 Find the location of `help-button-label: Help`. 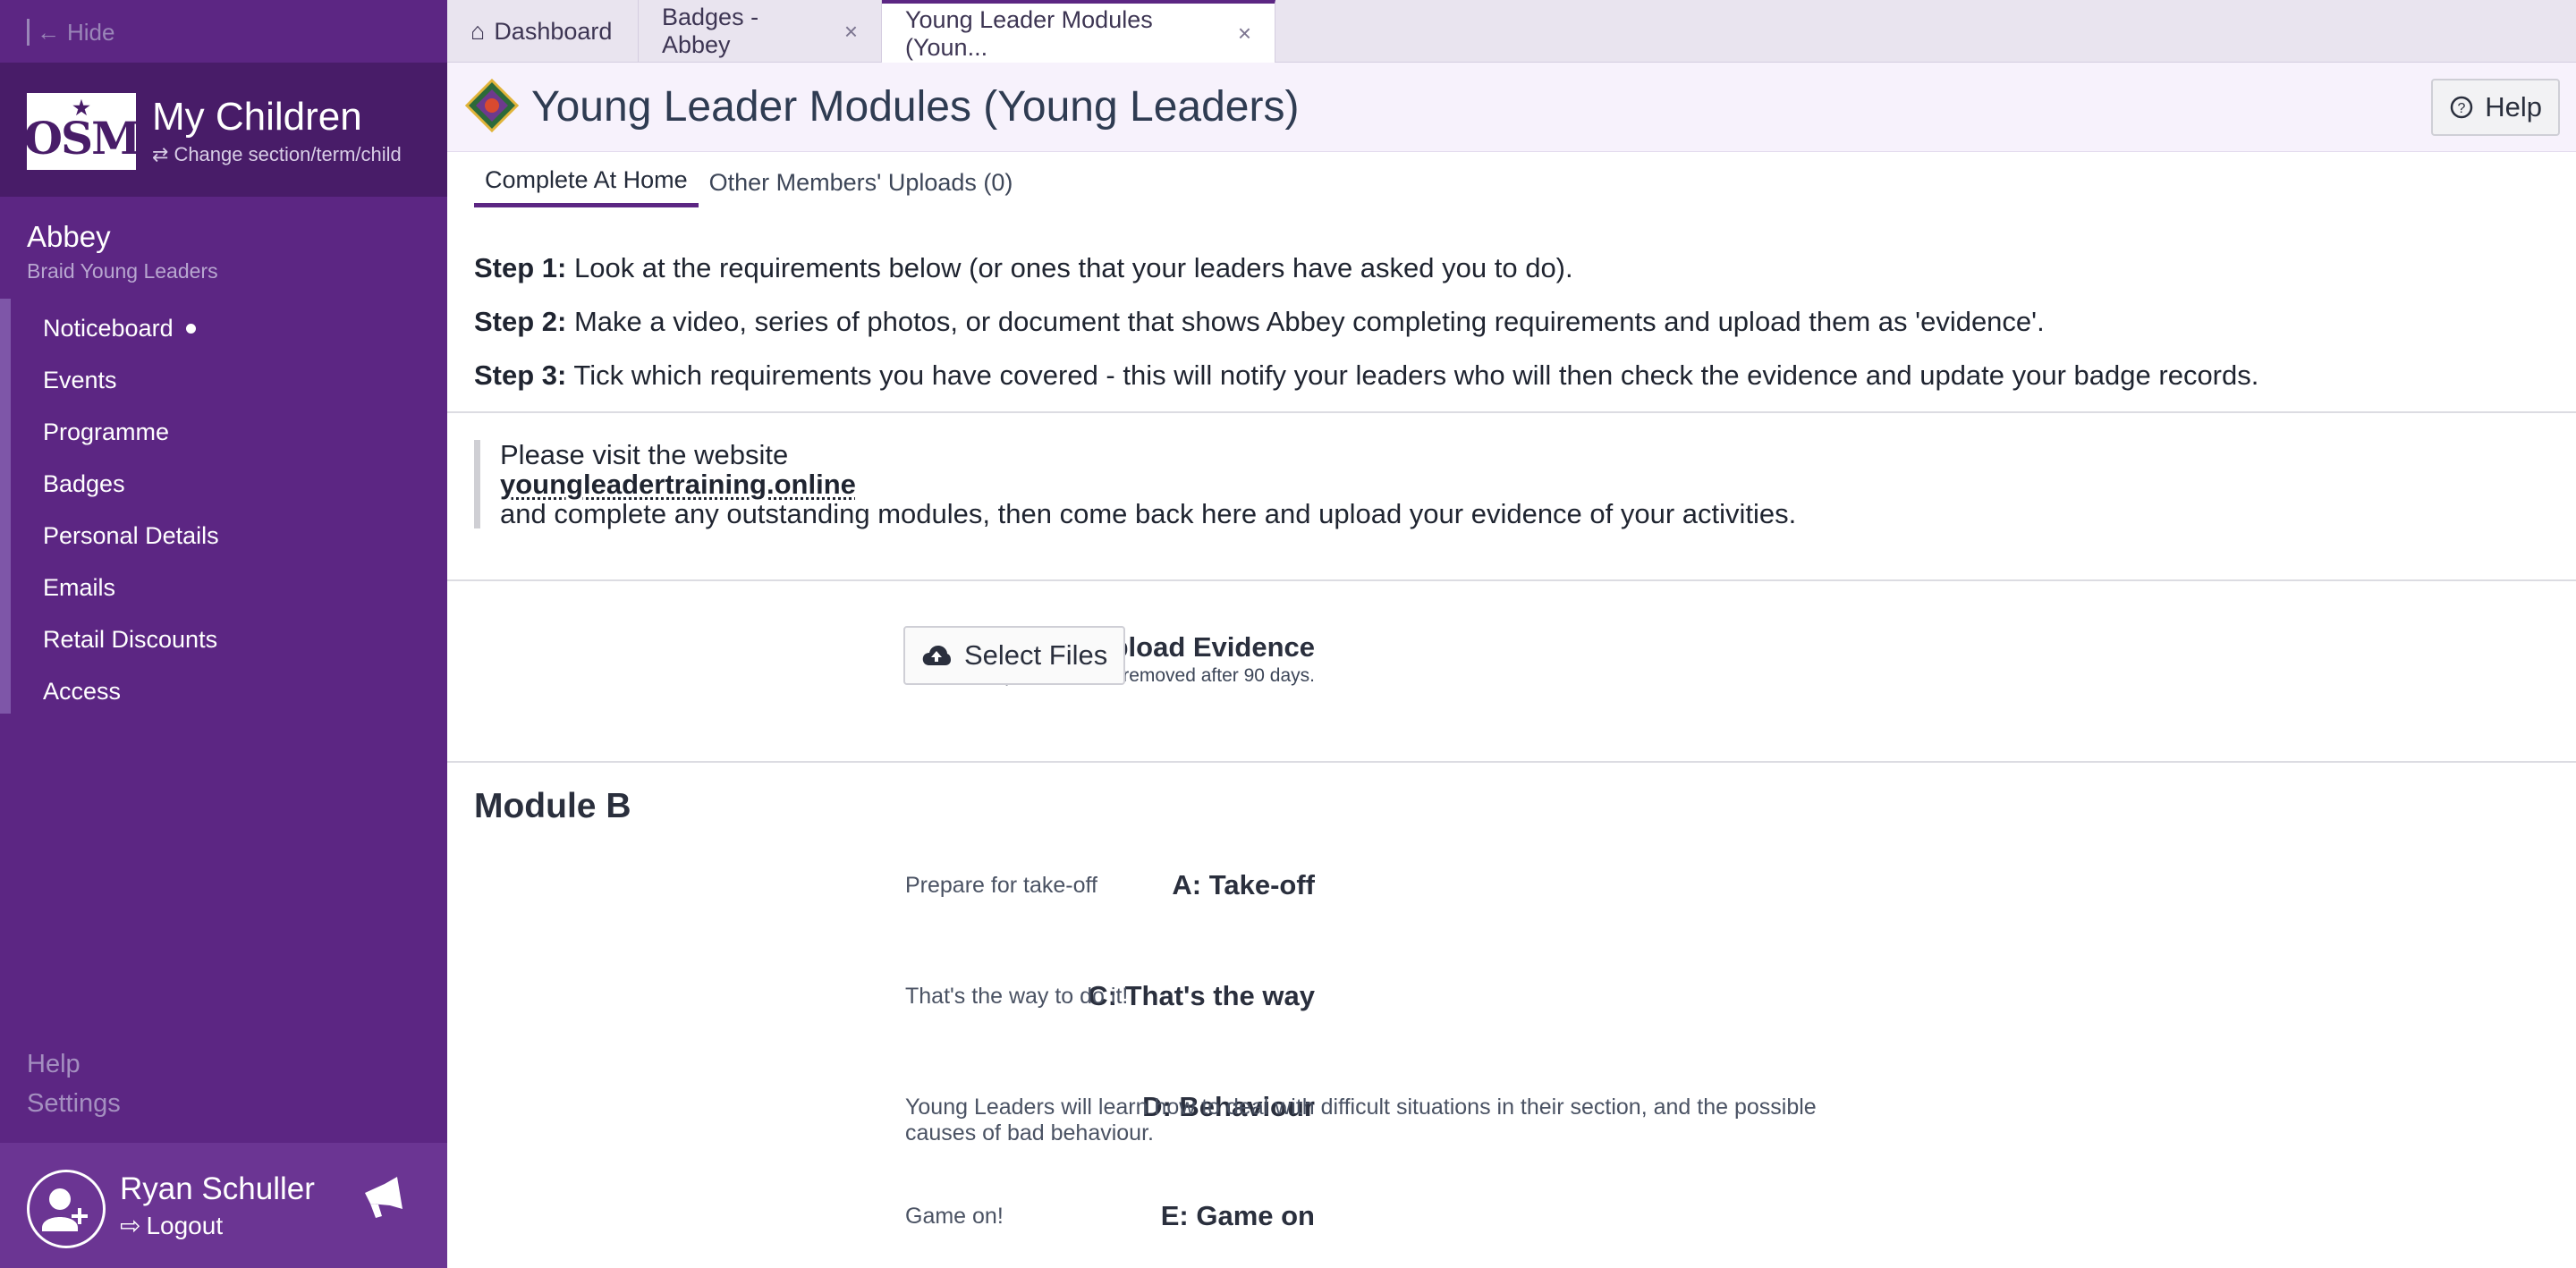

help-button-label: Help is located at coordinates (2513, 107).